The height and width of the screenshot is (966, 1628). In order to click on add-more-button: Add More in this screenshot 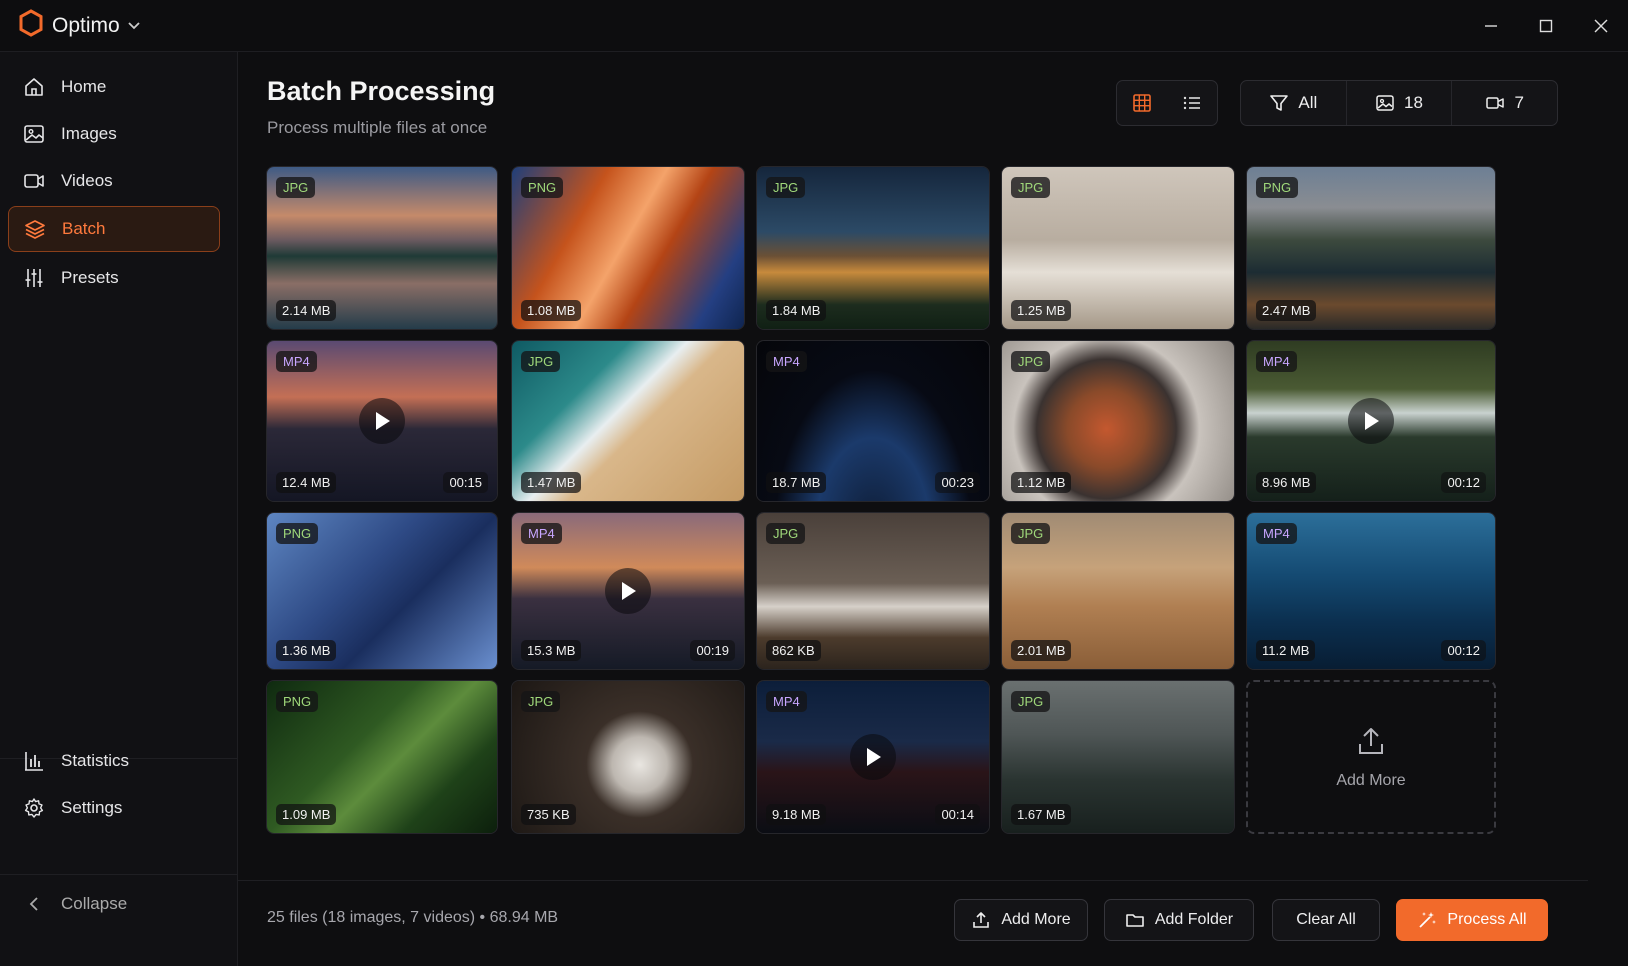, I will do `click(1021, 920)`.